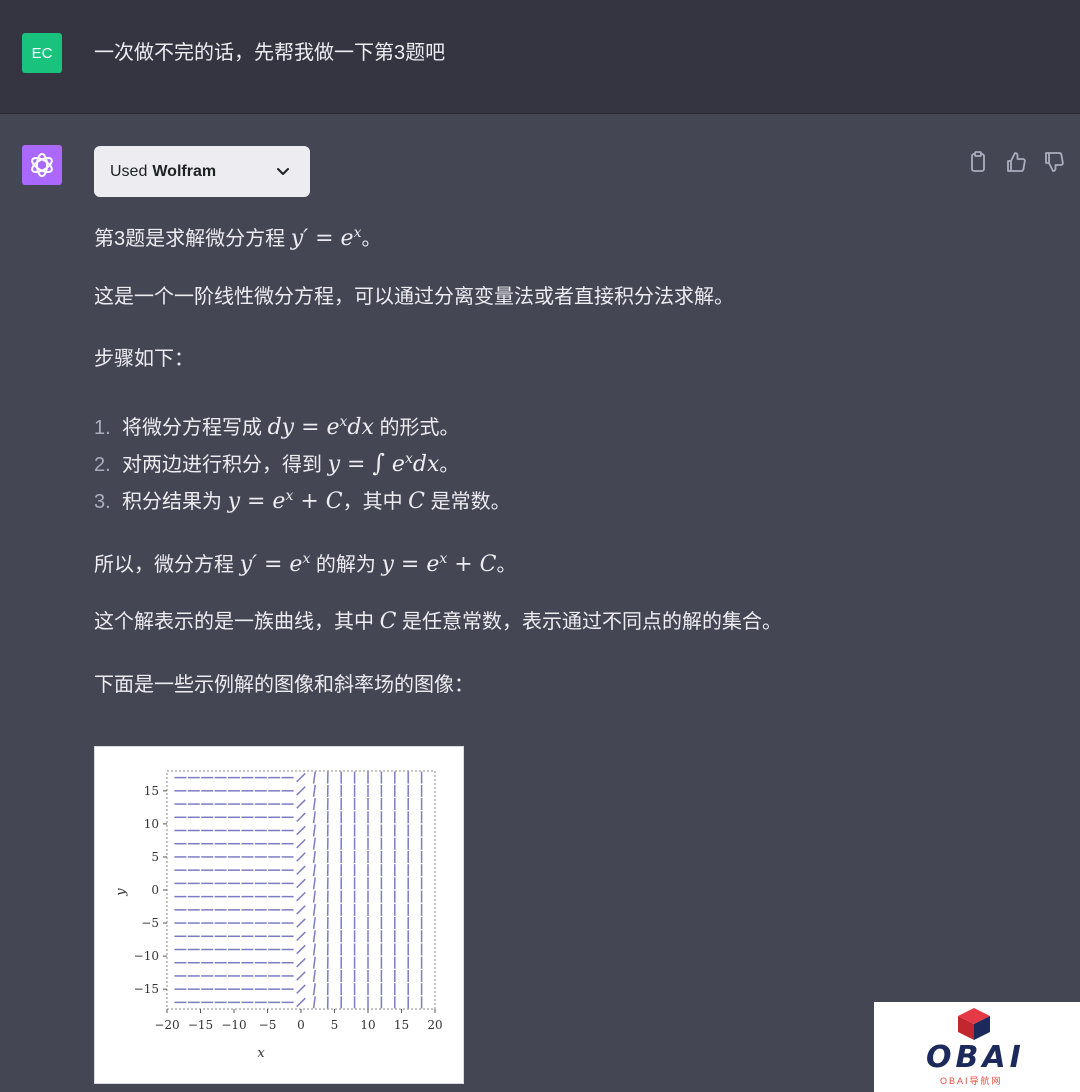 The height and width of the screenshot is (1092, 1080). What do you see at coordinates (416, 428) in the screenshot?
I see `text: 的形式。` at bounding box center [416, 428].